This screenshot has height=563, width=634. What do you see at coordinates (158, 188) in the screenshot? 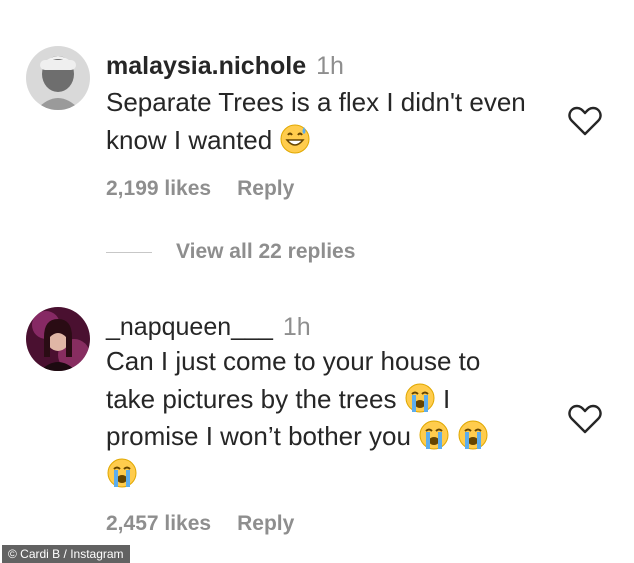
I see `likes-count: 2,199 likes` at bounding box center [158, 188].